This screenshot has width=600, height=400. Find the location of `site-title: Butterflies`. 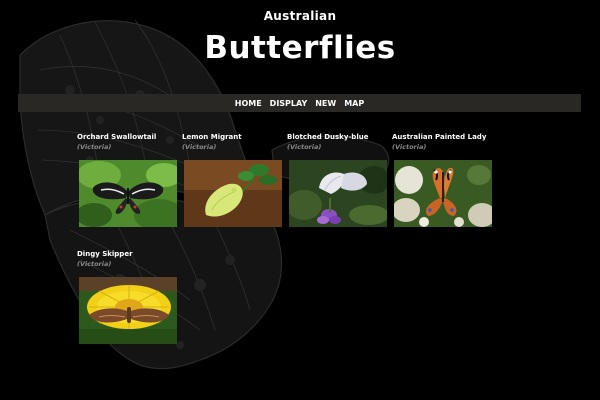

site-title: Butterflies is located at coordinates (300, 48).